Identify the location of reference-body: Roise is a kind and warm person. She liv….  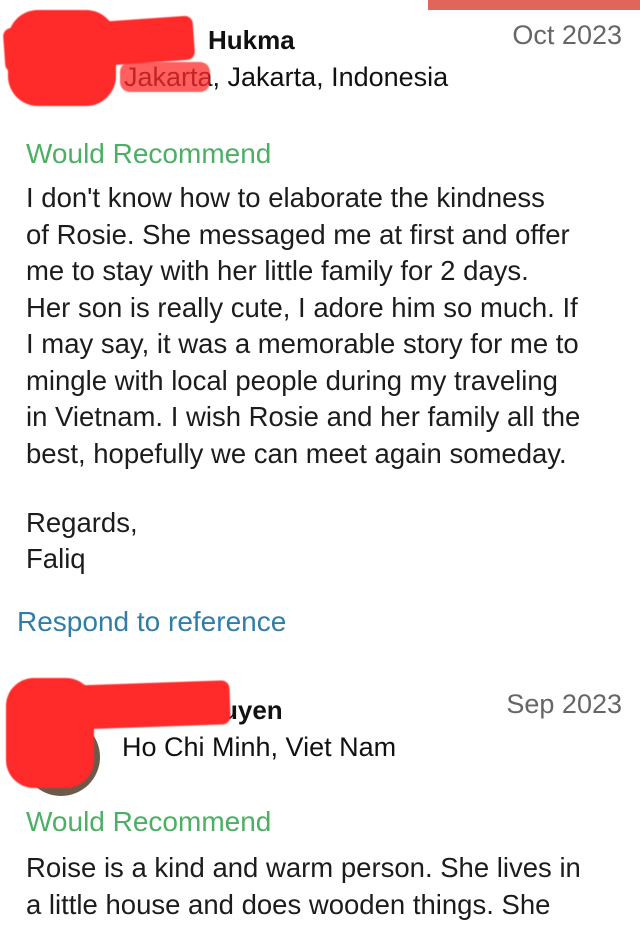
(303, 886).